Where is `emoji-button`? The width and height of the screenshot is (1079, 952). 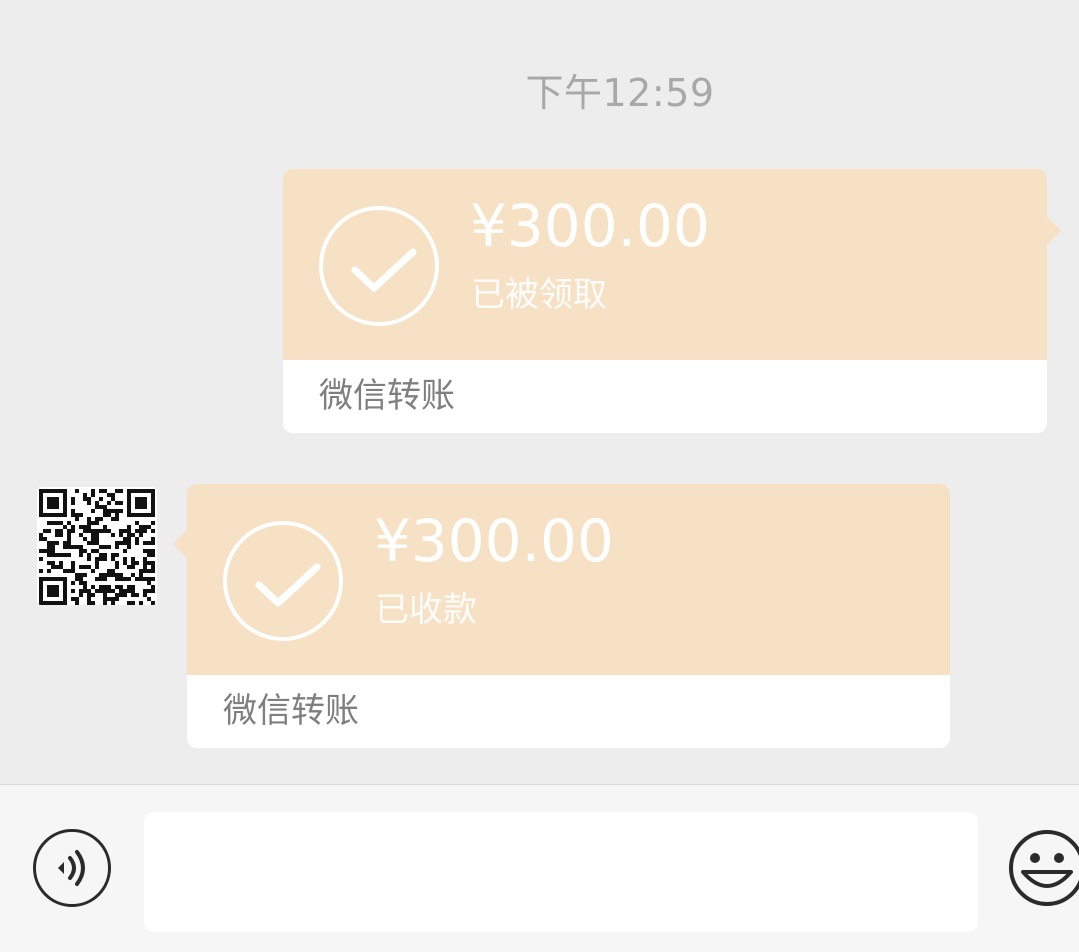 emoji-button is located at coordinates (1044, 870).